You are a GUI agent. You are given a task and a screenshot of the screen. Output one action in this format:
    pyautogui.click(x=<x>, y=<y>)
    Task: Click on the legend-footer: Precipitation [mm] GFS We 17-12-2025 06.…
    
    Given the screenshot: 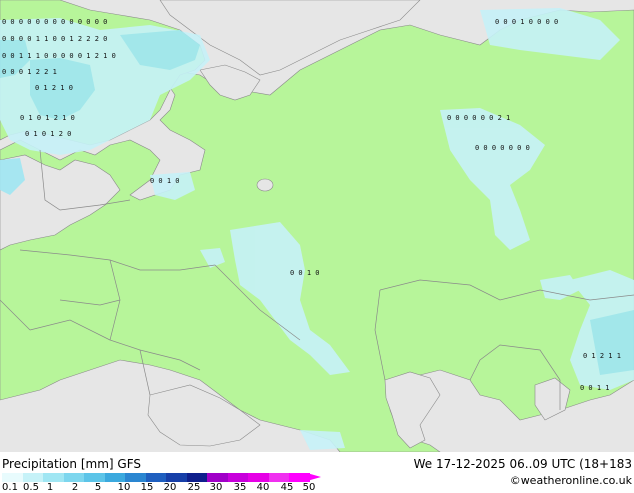 What is the action you would take?
    pyautogui.click(x=317, y=472)
    